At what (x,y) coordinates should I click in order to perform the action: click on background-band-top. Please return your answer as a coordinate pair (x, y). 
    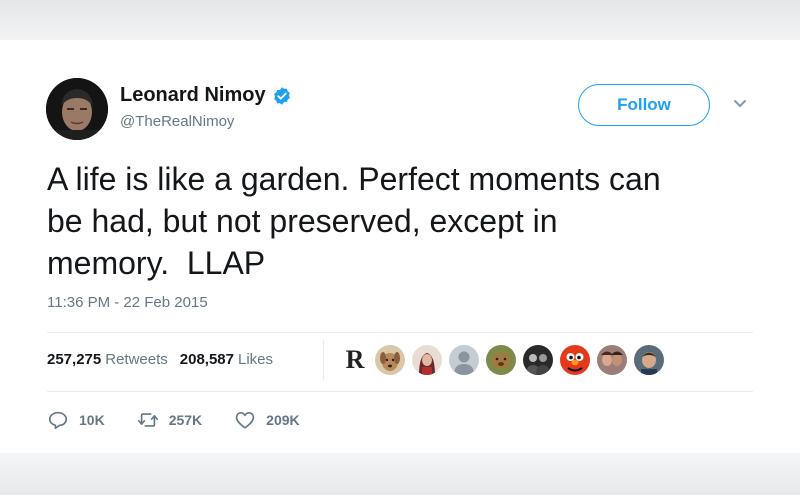
    Looking at the image, I should click on (400, 20).